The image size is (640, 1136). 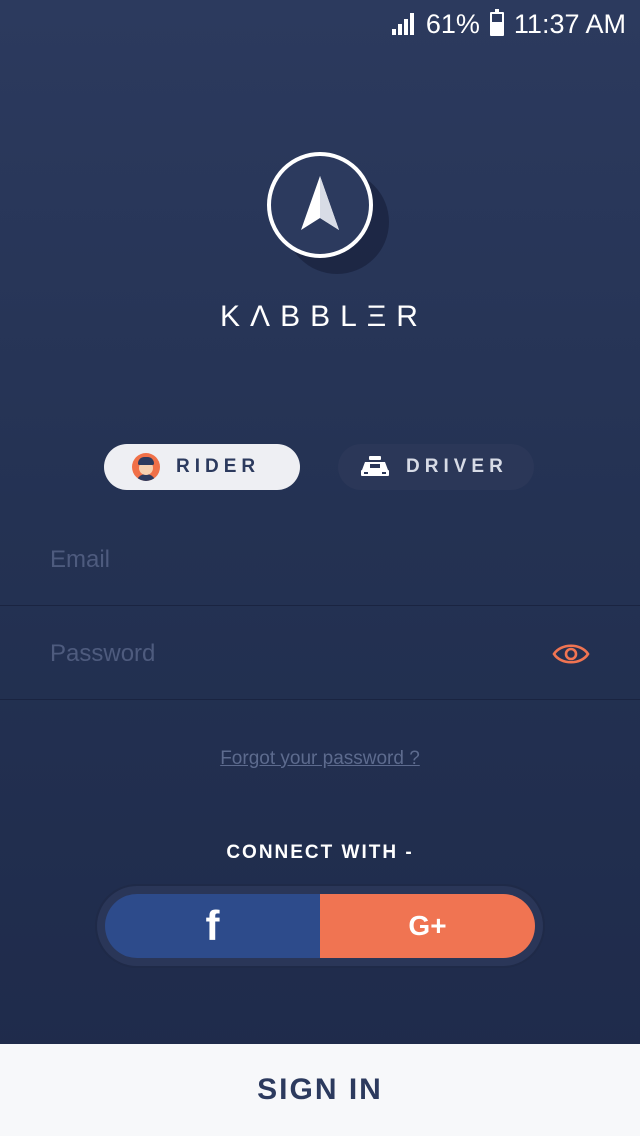 I want to click on password-row, so click(x=320, y=654).